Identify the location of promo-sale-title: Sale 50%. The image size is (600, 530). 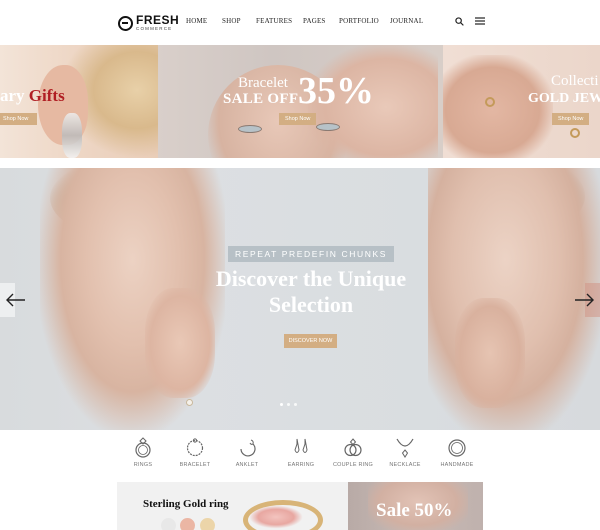
(414, 510).